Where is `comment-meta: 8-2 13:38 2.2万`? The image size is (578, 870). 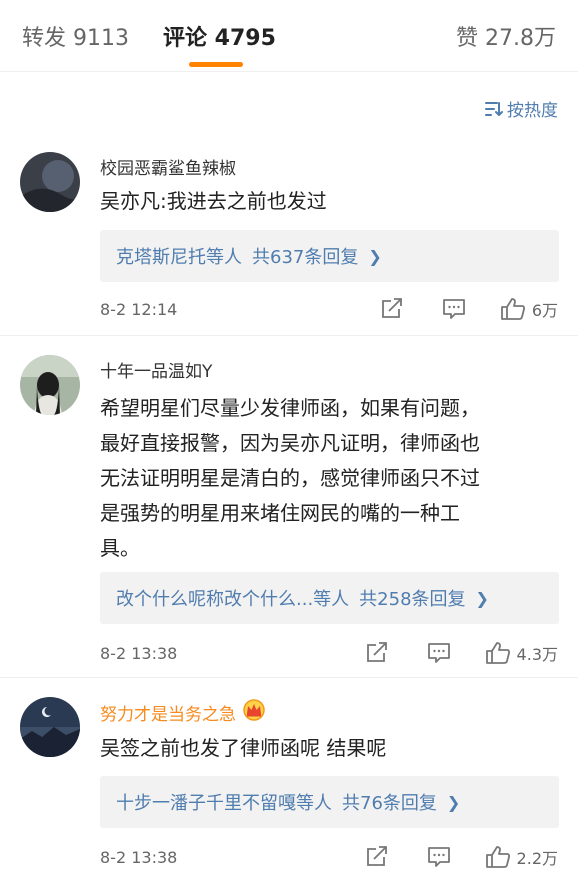 comment-meta: 8-2 13:38 2.2万 is located at coordinates (329, 857).